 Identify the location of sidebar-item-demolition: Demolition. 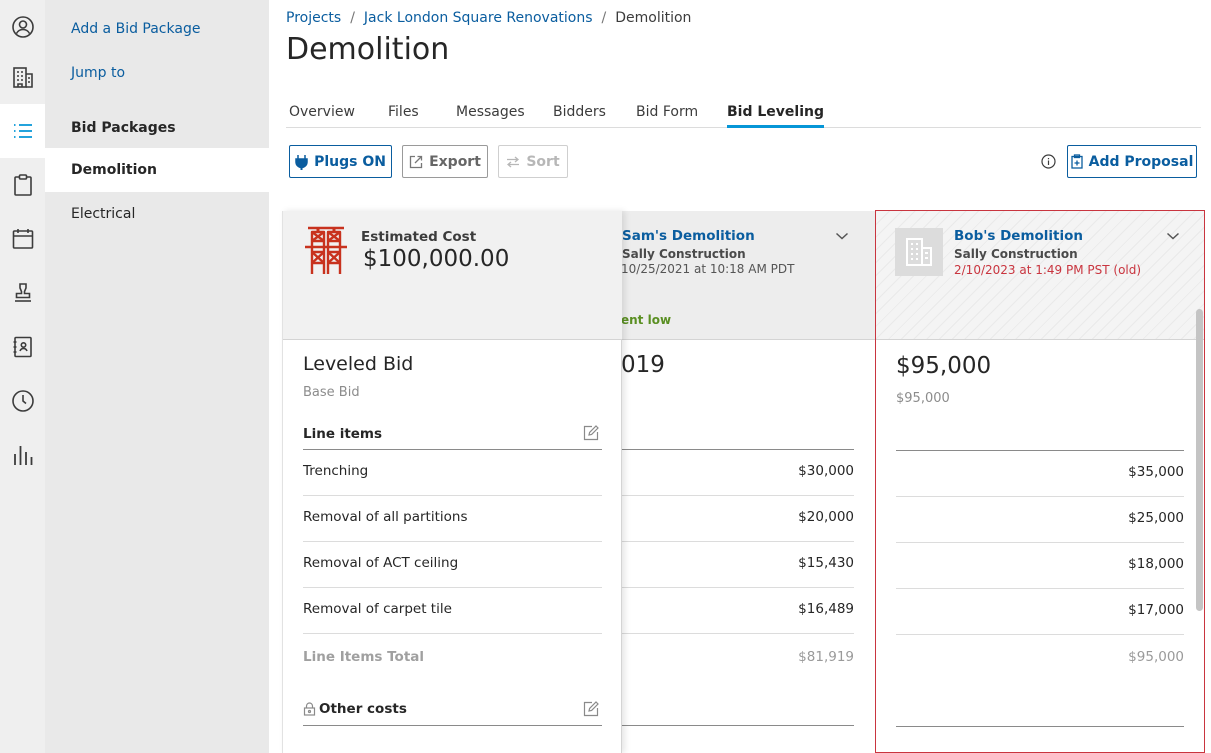
(157, 170).